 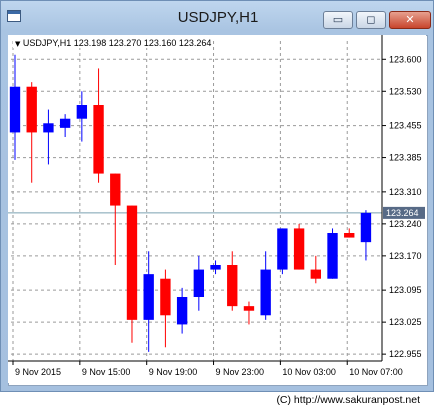 I want to click on x-tick-label: 9 Nov 15:00, so click(x=106, y=372).